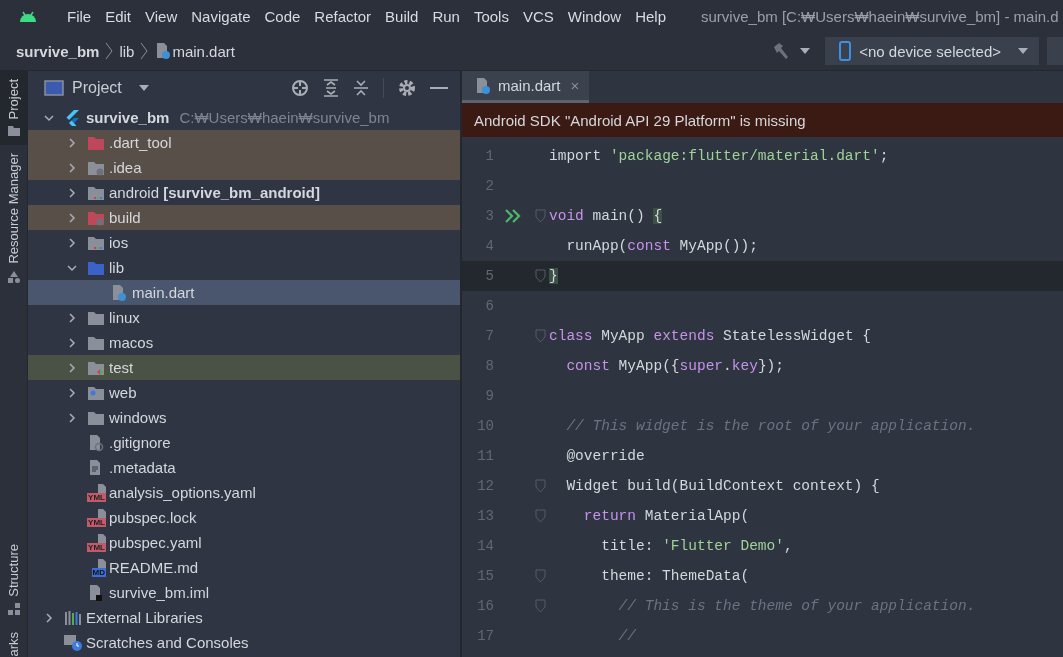  What do you see at coordinates (140, 442) in the screenshot?
I see `tree-item-label: .gitignore` at bounding box center [140, 442].